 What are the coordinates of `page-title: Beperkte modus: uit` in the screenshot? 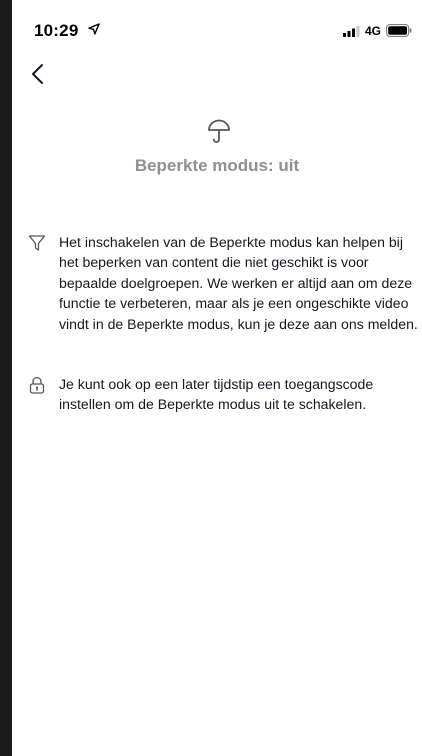 It's located at (217, 165).